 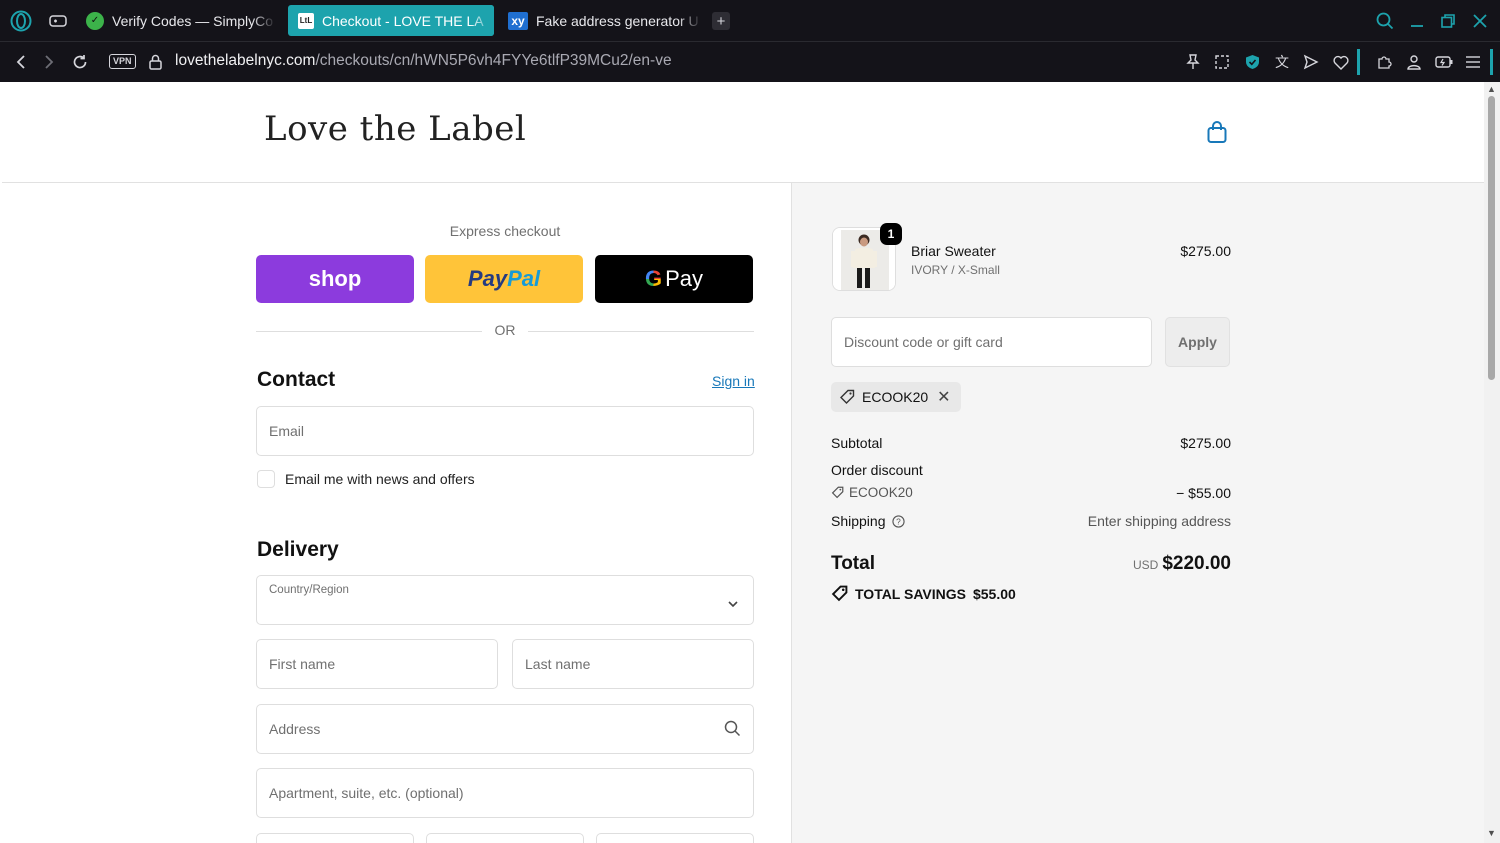 I want to click on applied-code-label: ECOOK20, so click(x=895, y=397).